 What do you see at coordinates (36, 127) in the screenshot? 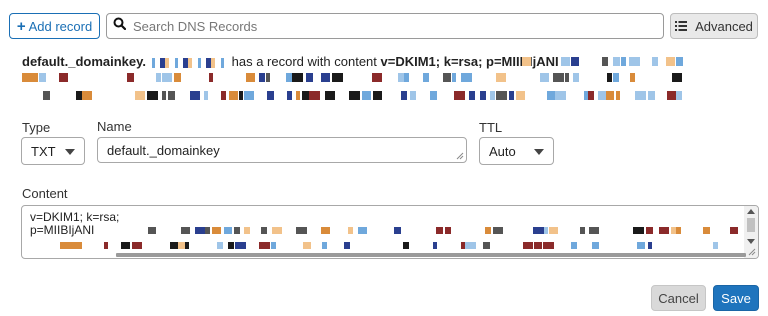
I see `type-label: Type` at bounding box center [36, 127].